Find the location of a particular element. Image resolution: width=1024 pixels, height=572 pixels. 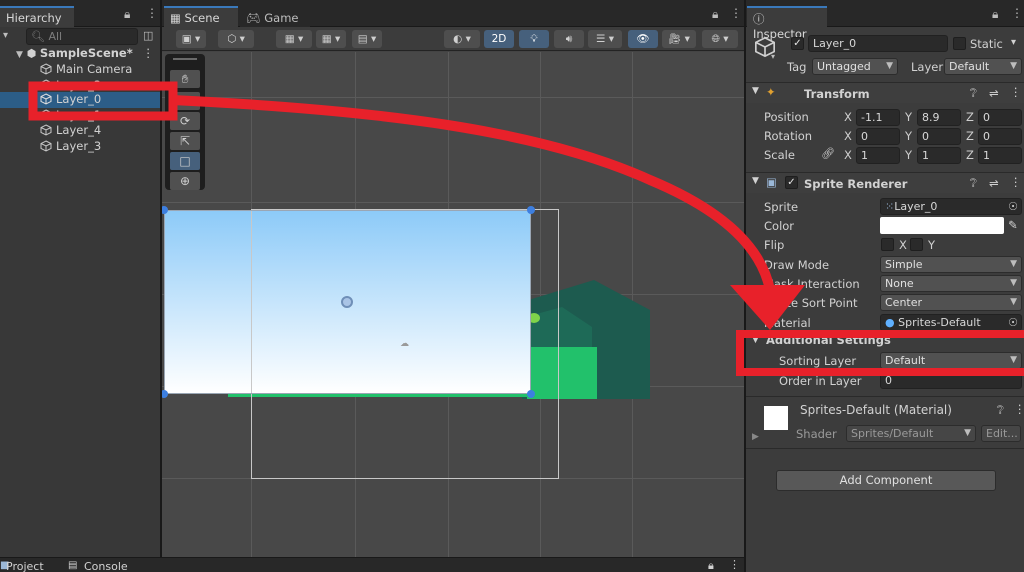

highlight-box-sorting-layer is located at coordinates (880, 353).